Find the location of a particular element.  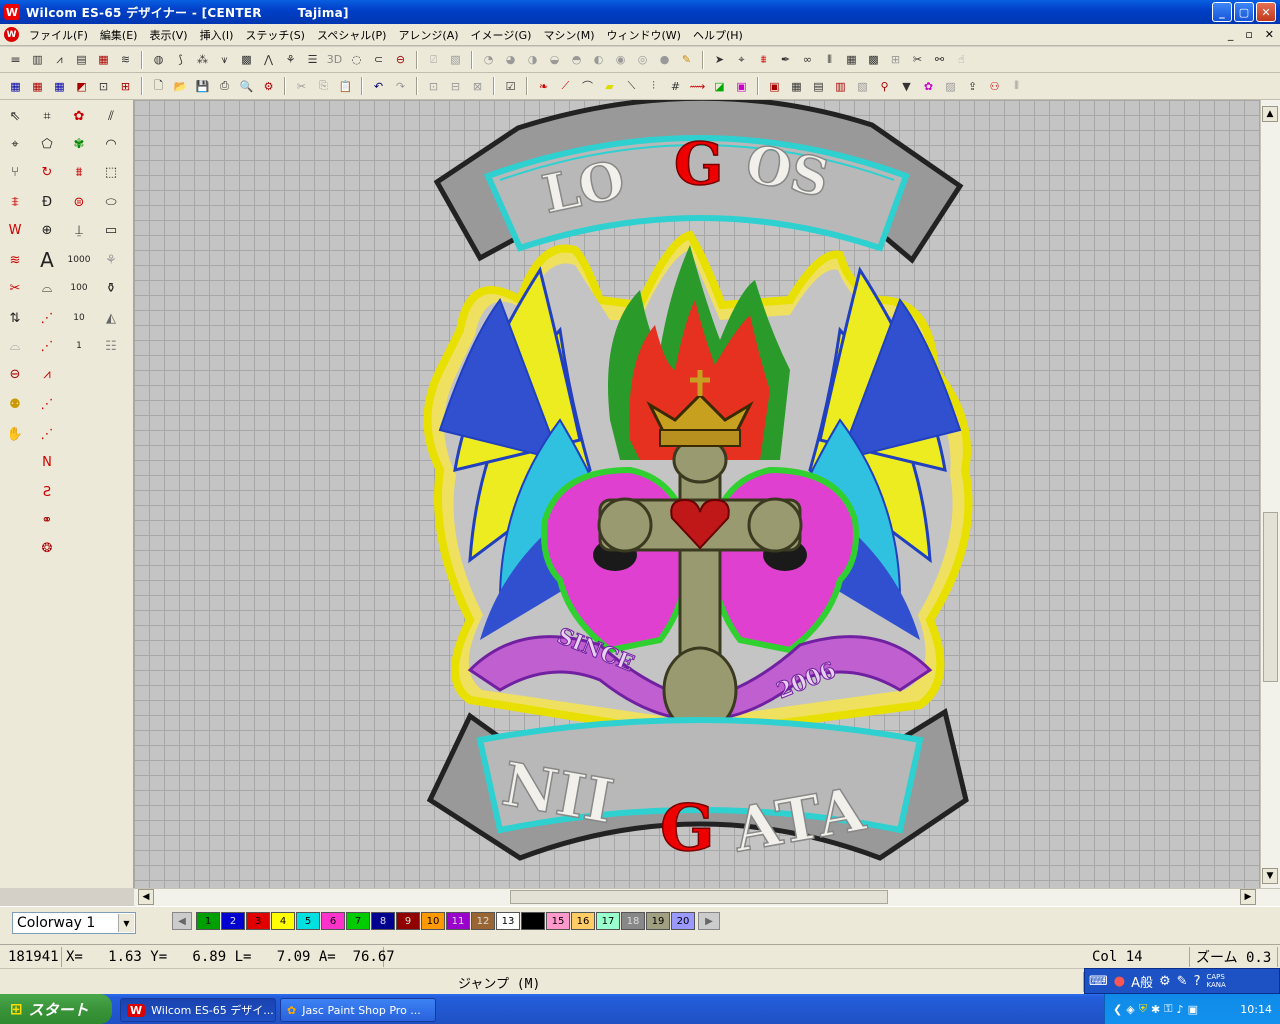

grid-icon: ▦ is located at coordinates (851, 59).